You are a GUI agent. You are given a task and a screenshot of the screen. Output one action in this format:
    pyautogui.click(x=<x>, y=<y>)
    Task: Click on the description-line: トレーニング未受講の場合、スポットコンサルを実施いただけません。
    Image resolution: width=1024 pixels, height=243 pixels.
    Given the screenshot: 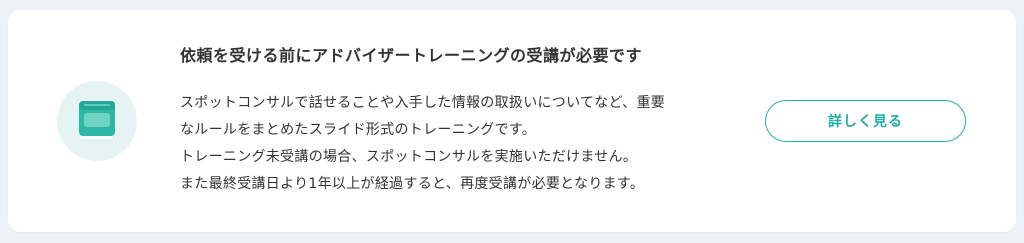 What is the action you would take?
    pyautogui.click(x=409, y=157)
    